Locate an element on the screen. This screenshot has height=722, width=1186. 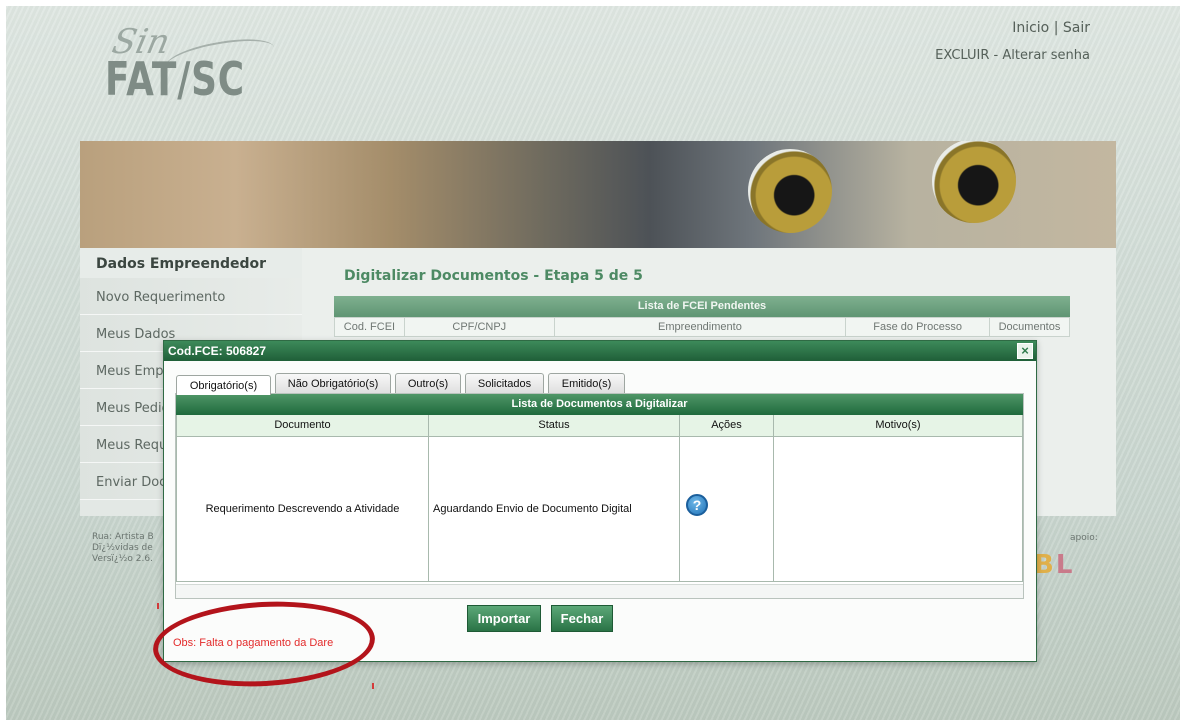
link-dash: - is located at coordinates (996, 55).